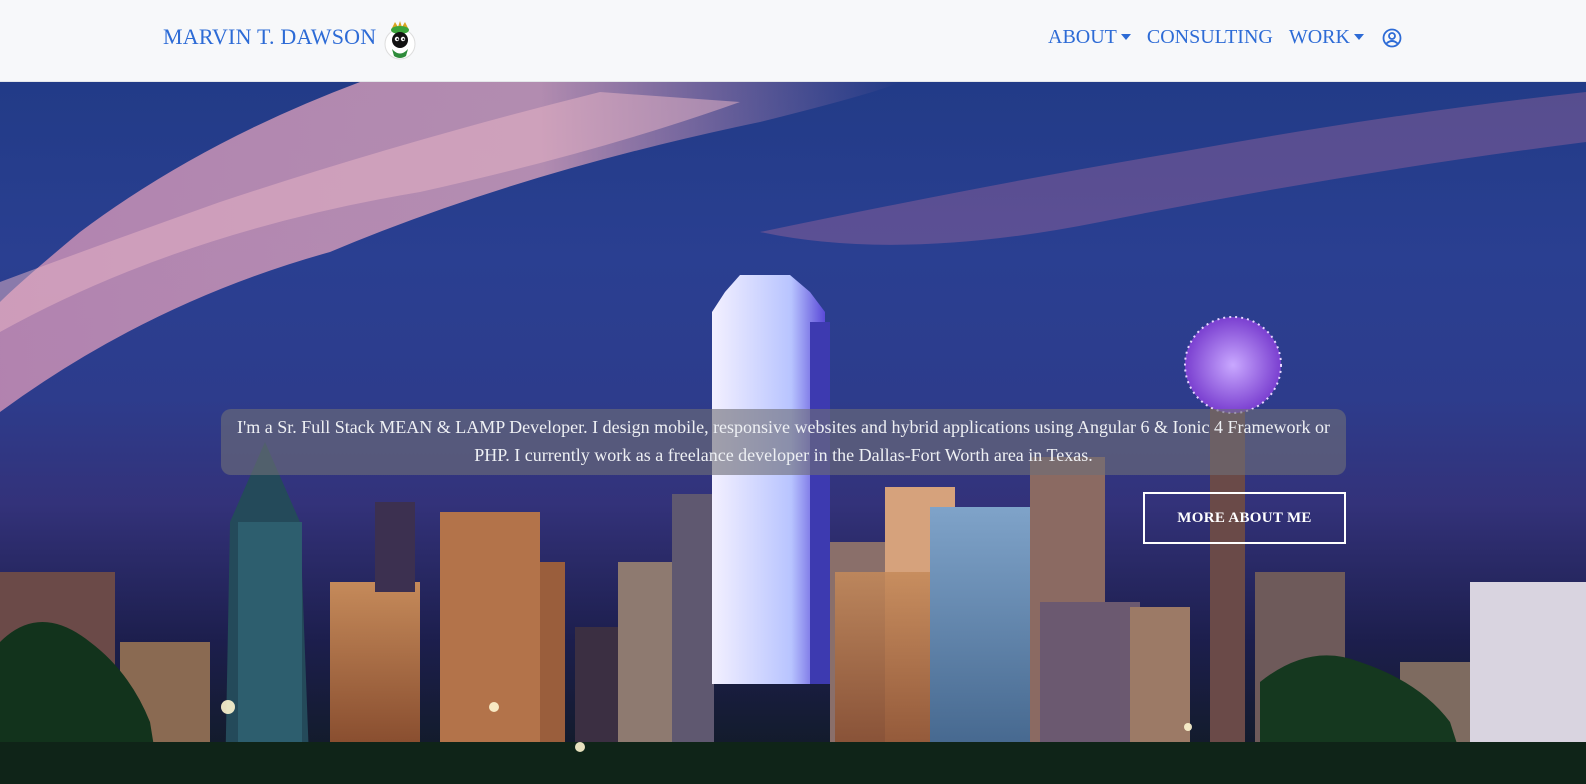 The image size is (1586, 784). What do you see at coordinates (793, 41) in the screenshot?
I see `navbar: MARVIN T. DAWSON ABOUT CONSULTING WORK` at bounding box center [793, 41].